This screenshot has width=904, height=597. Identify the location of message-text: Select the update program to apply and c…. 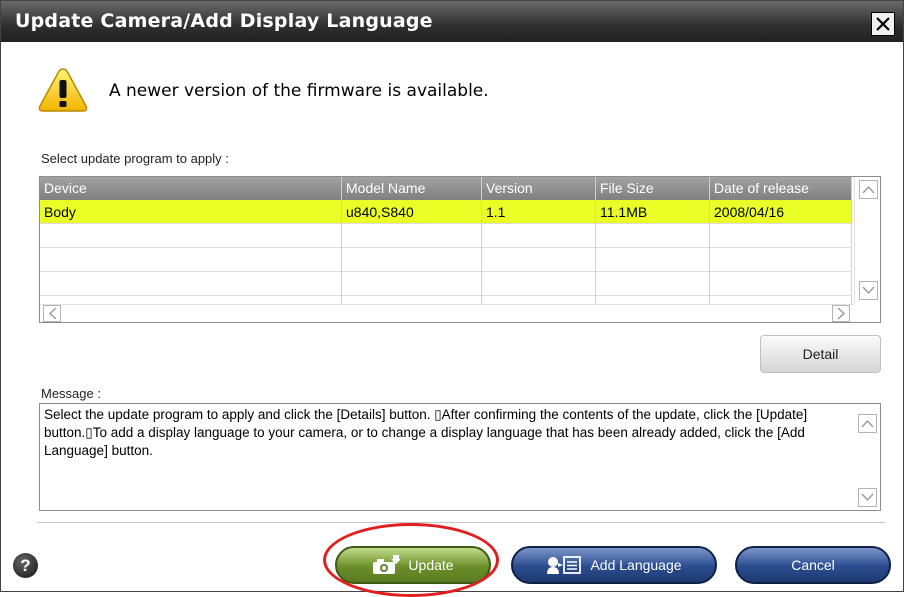
(426, 432).